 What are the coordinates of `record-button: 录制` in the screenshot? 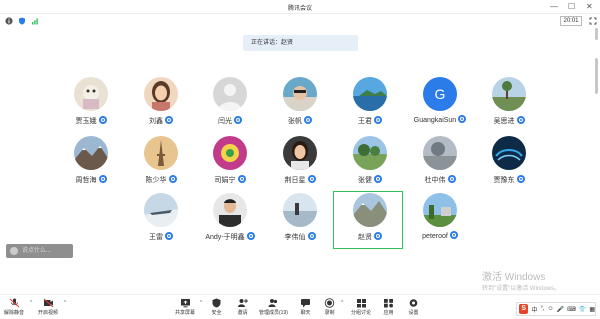 It's located at (329, 307).